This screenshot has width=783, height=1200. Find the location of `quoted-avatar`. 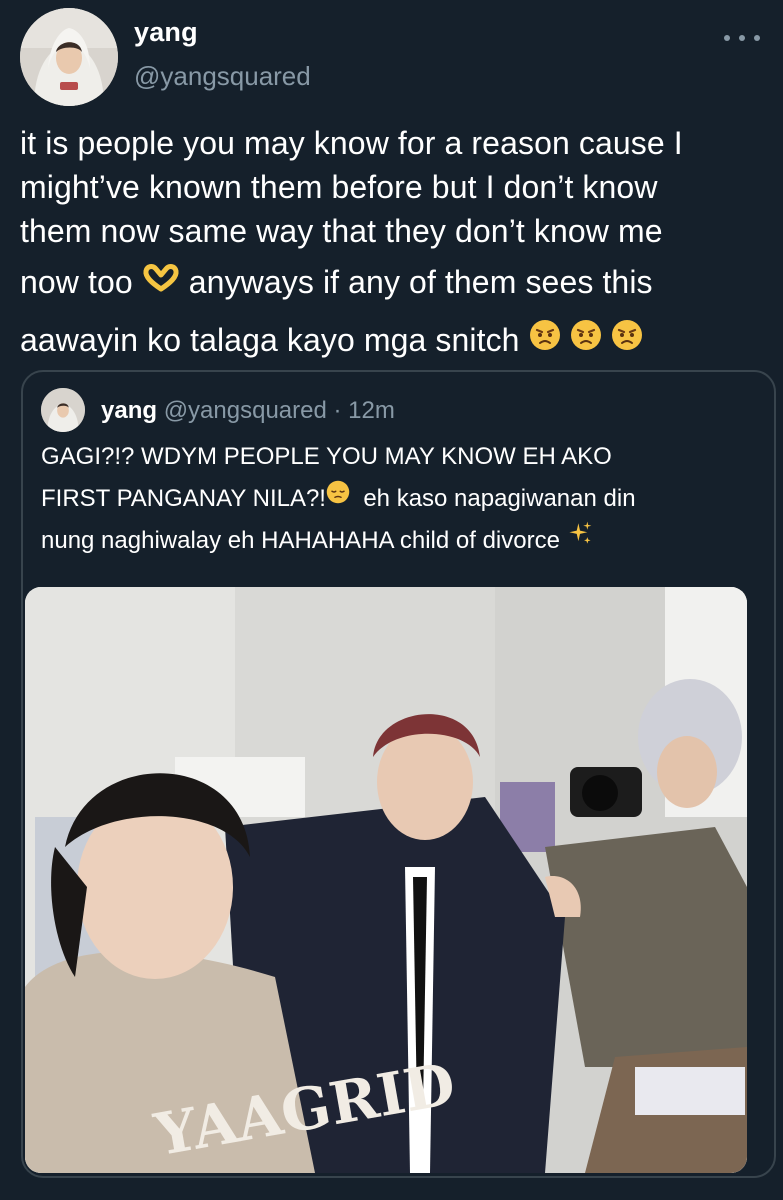

quoted-avatar is located at coordinates (63, 410).